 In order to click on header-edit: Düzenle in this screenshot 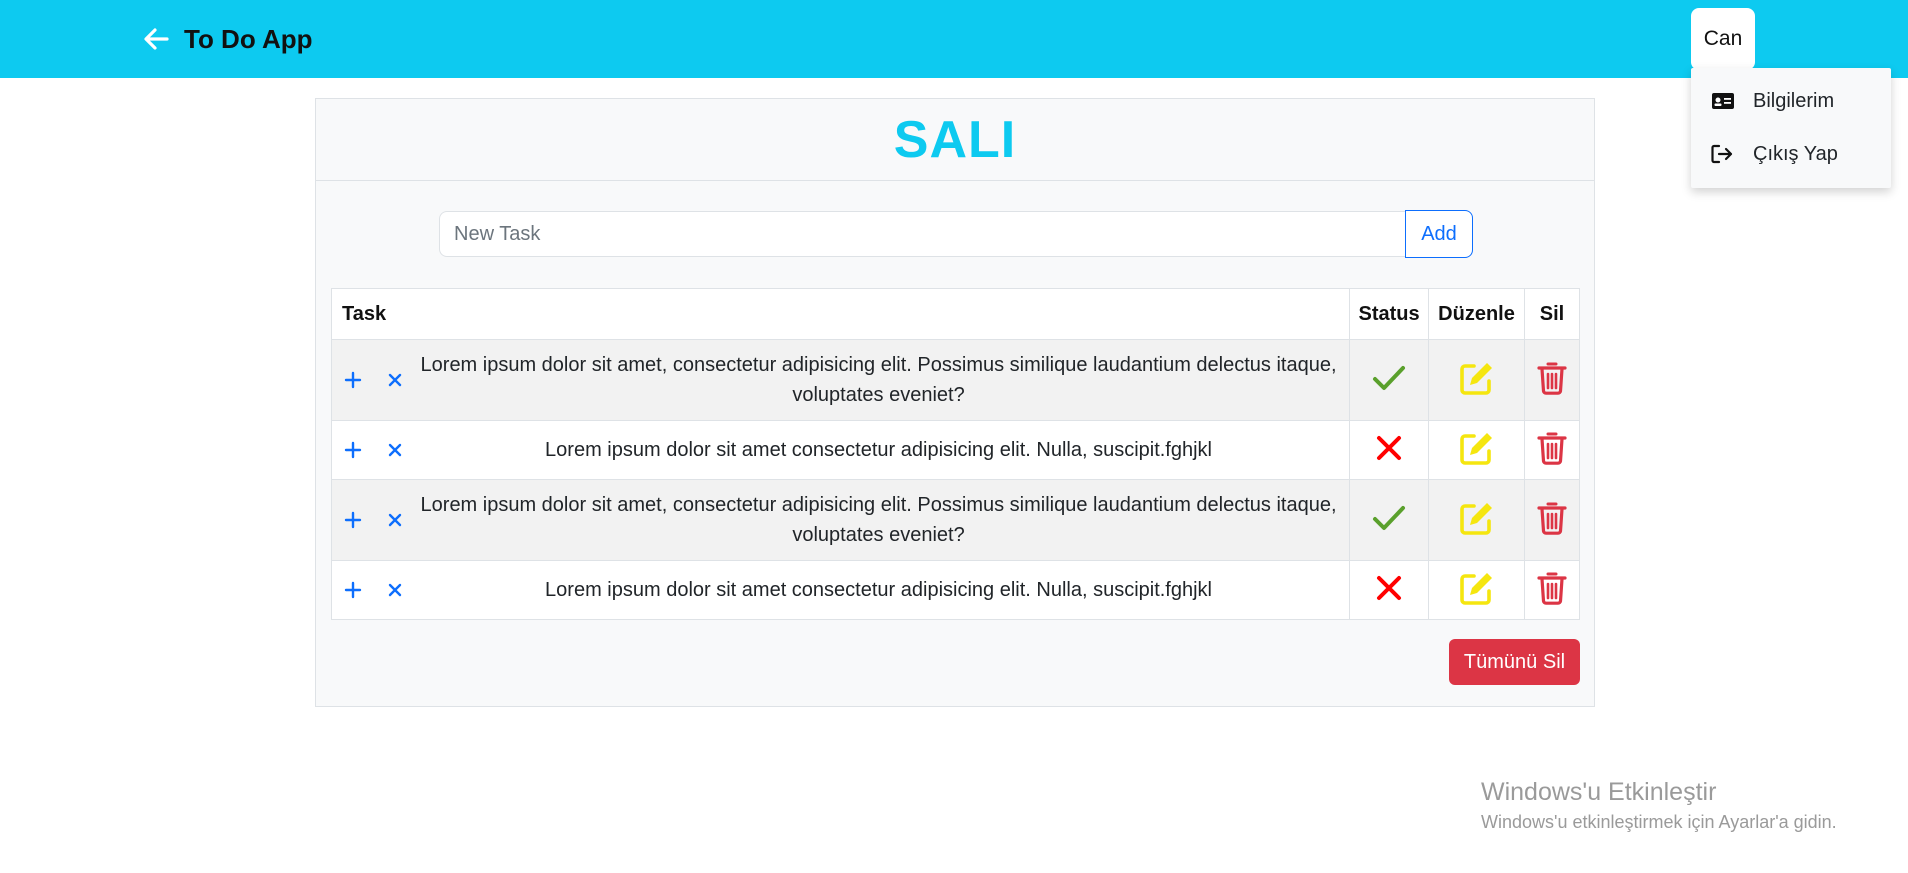, I will do `click(1476, 314)`.